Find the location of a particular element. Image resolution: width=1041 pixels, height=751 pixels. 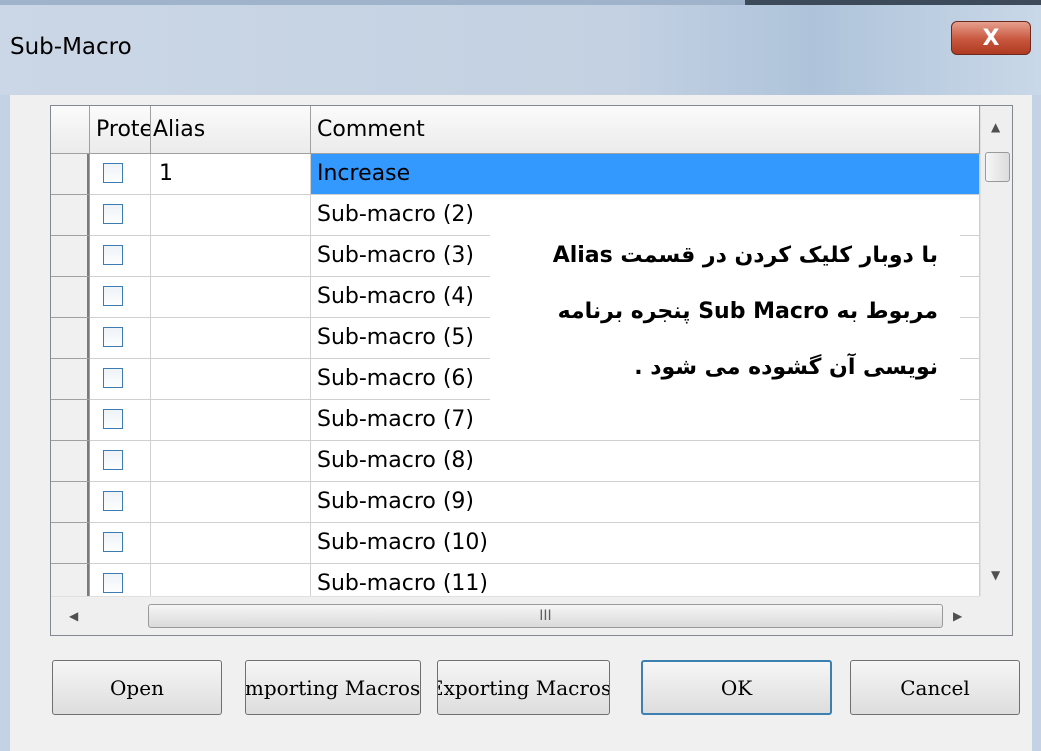

window-frame-left is located at coordinates (5, 423).